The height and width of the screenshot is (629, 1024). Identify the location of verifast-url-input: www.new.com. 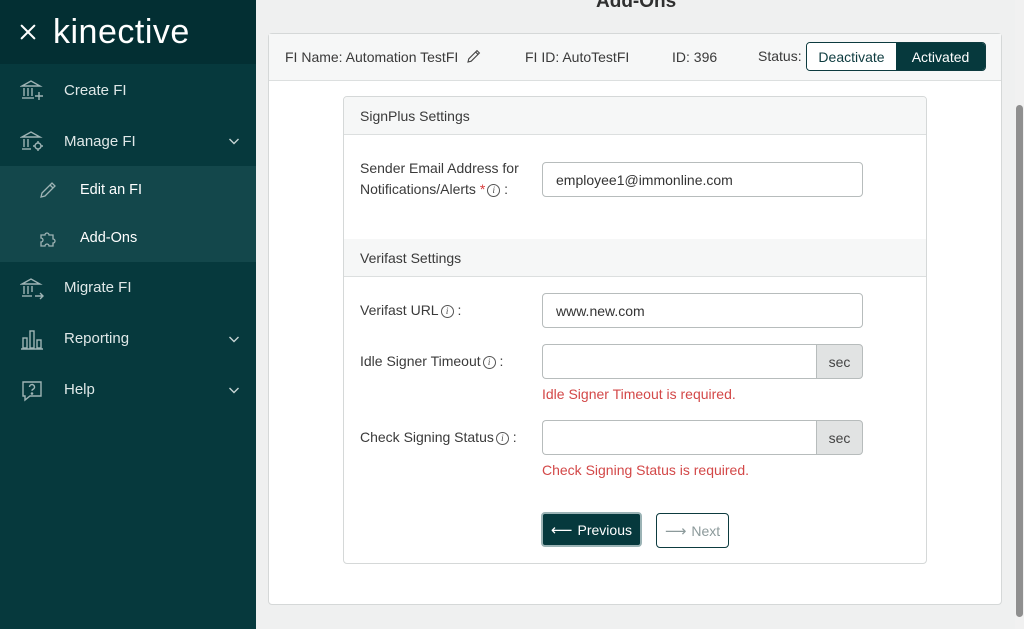
(702, 310).